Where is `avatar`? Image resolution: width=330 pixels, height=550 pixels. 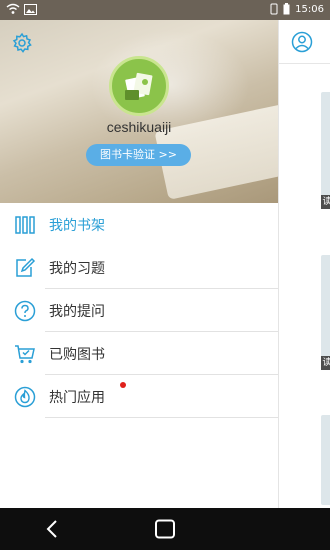
avatar is located at coordinates (139, 86).